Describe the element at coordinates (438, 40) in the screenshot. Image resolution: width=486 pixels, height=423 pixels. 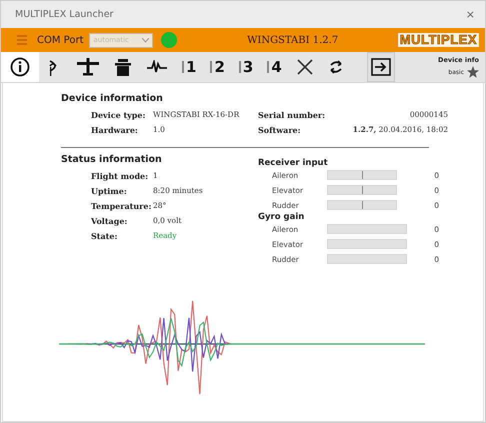
I see `brand-logo: MULTIPLEX` at that location.